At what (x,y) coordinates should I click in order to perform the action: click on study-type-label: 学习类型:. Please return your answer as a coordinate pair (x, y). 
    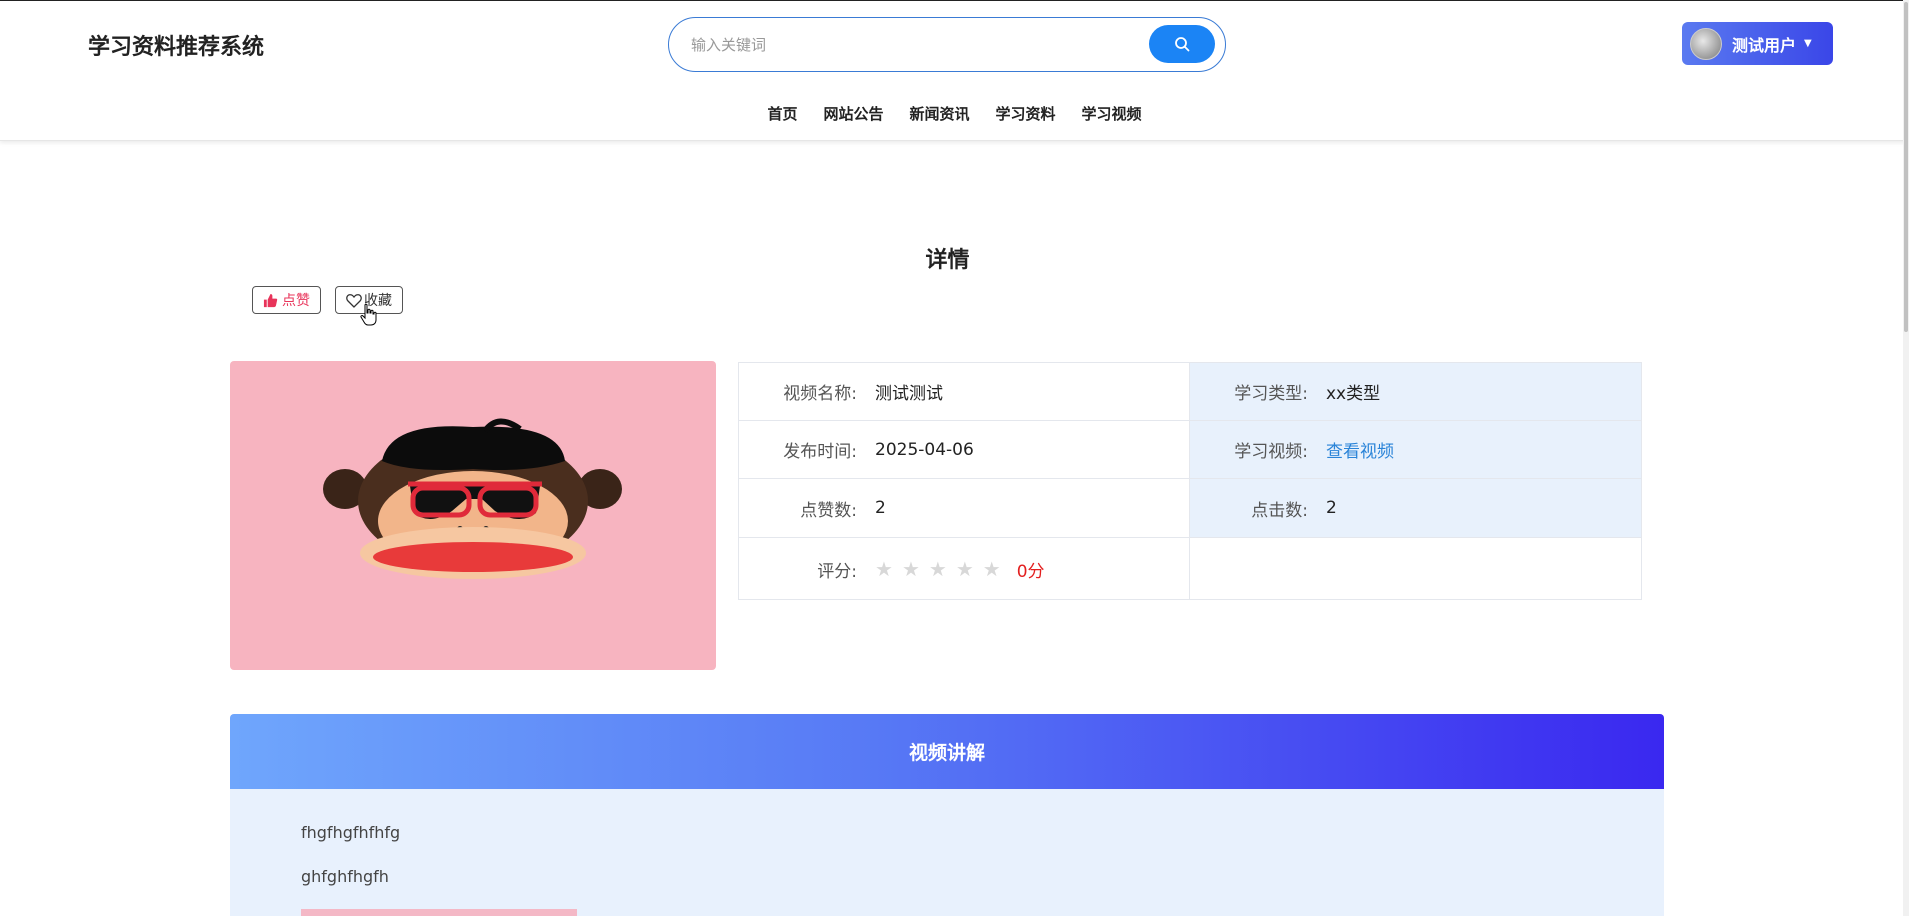
    Looking at the image, I should click on (1271, 394).